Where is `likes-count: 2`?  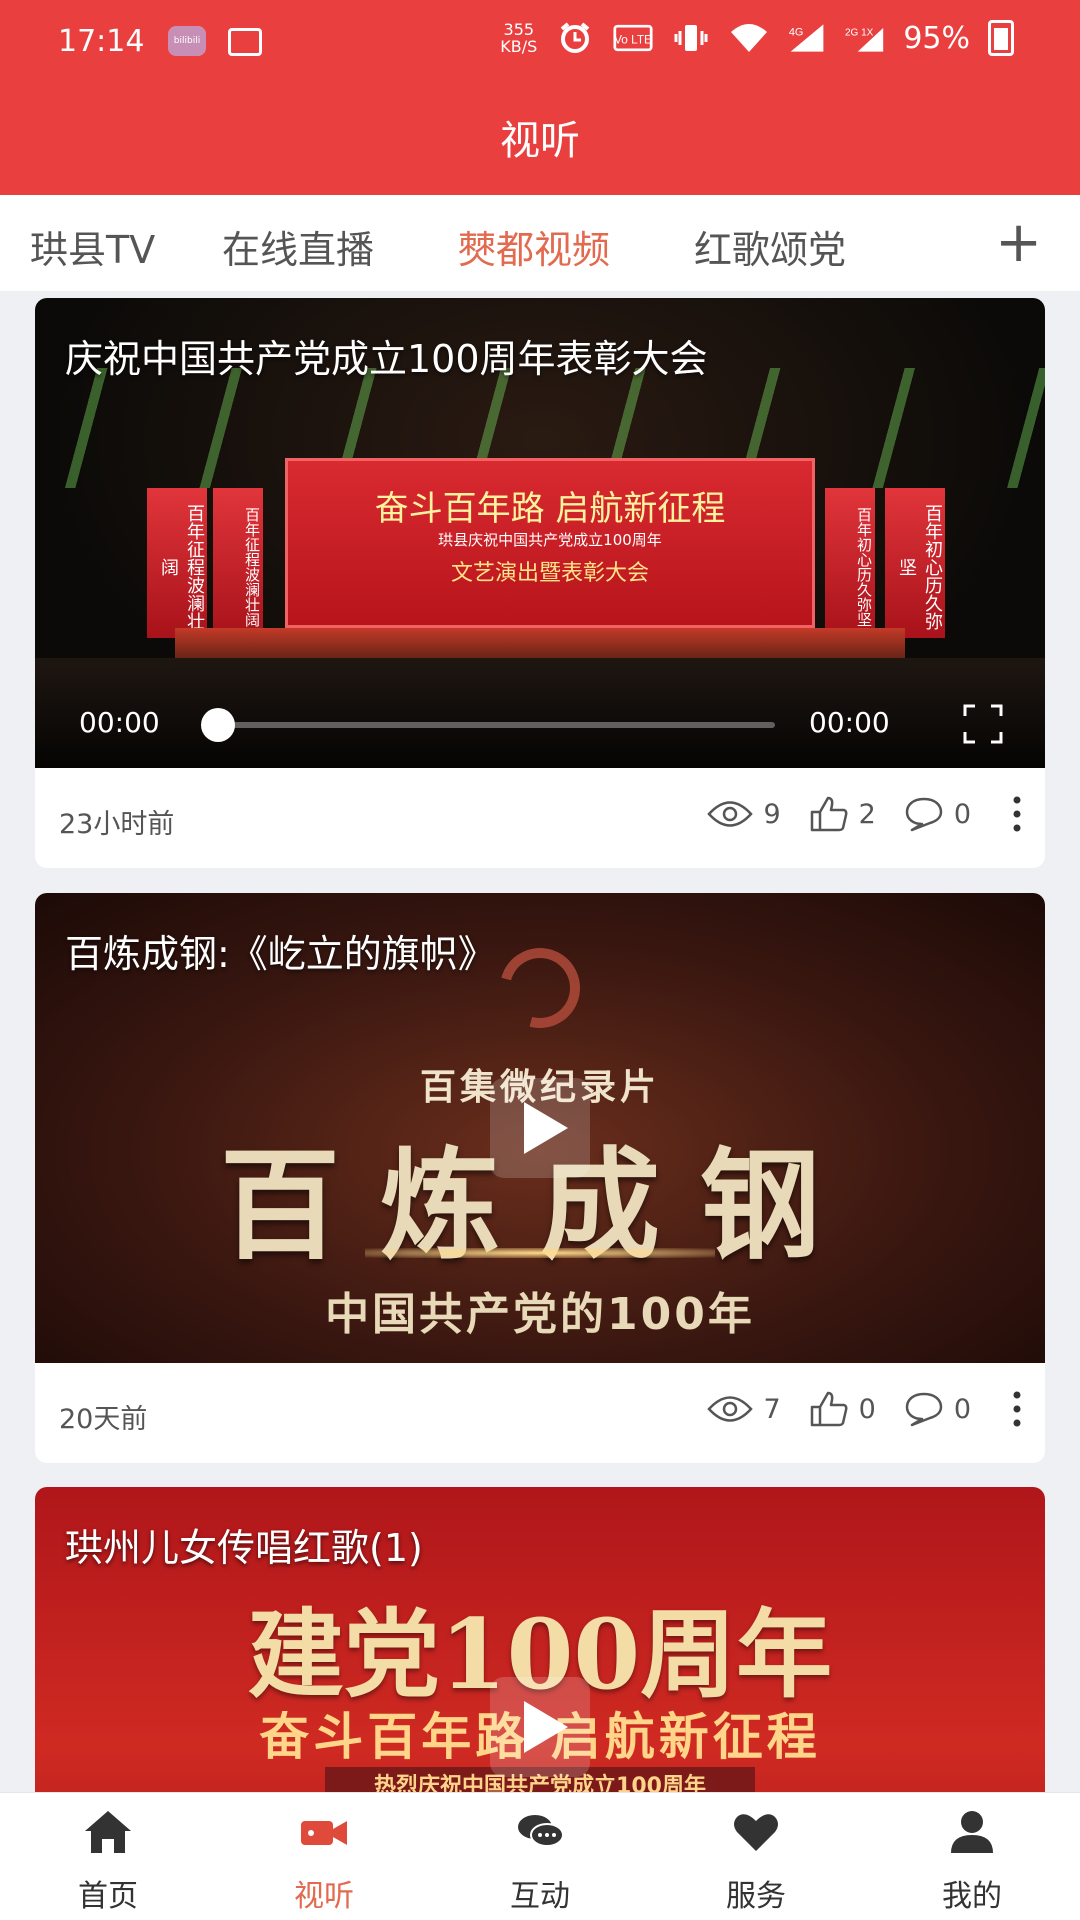
likes-count: 2 is located at coordinates (867, 814).